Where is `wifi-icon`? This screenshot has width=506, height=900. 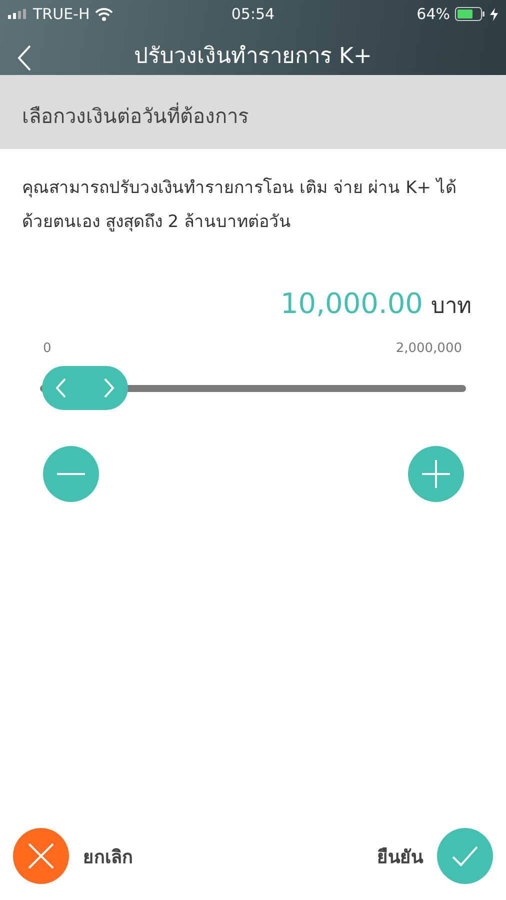
wifi-icon is located at coordinates (103, 14).